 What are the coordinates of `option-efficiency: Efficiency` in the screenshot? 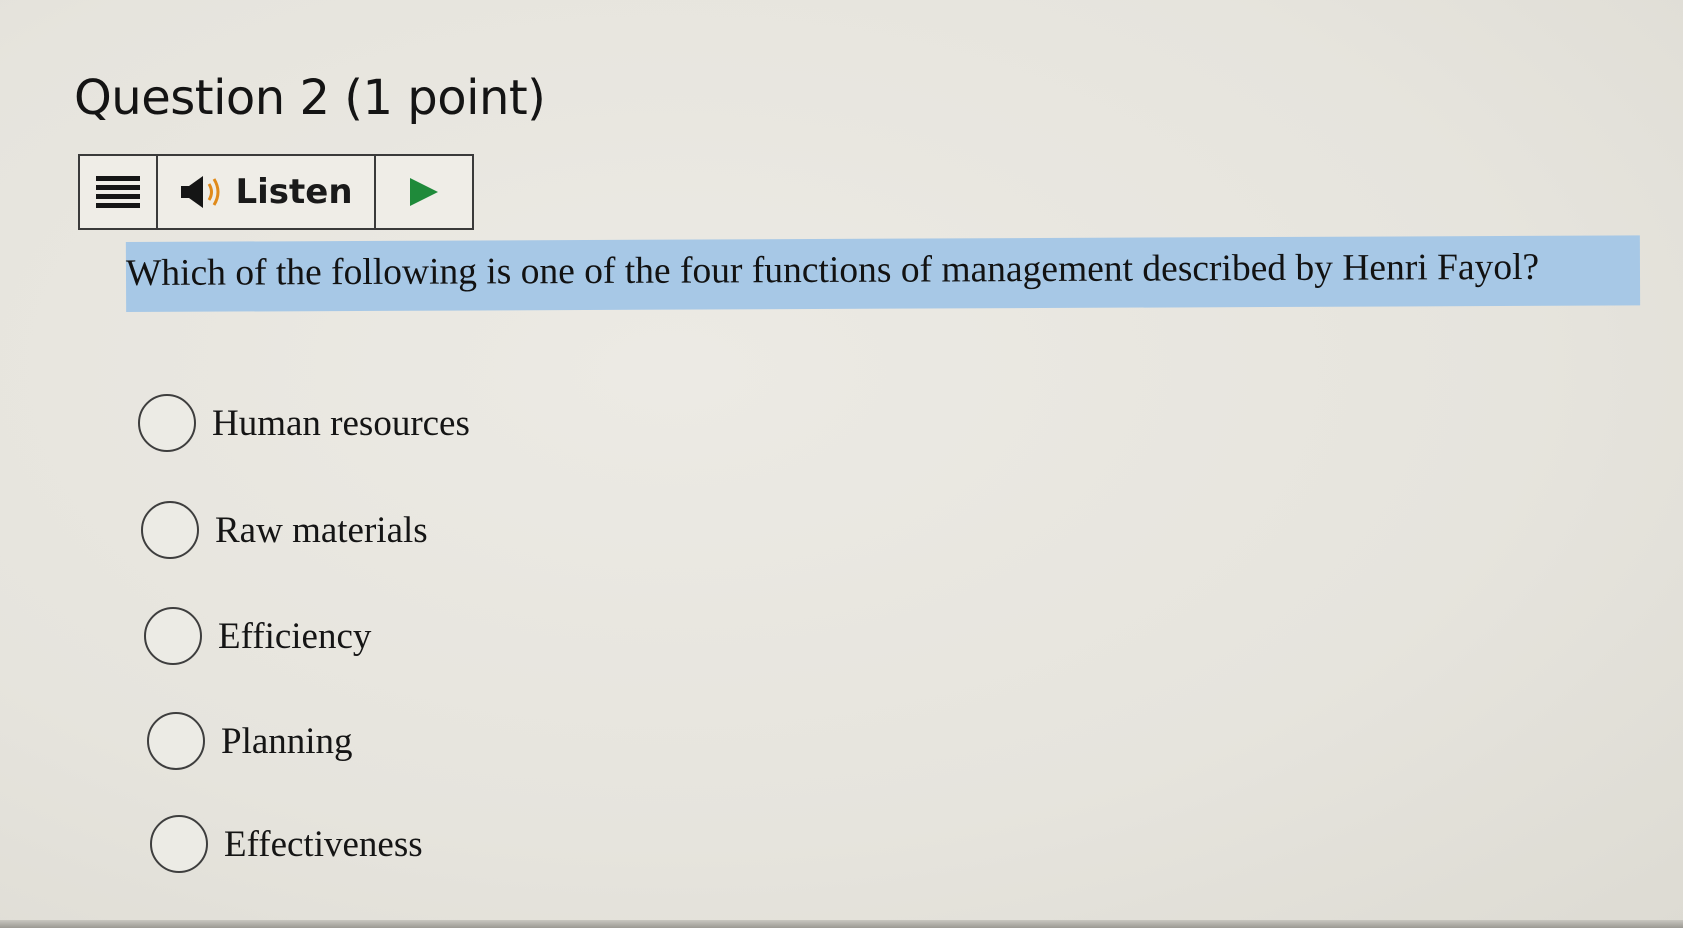 It's located at (257, 636).